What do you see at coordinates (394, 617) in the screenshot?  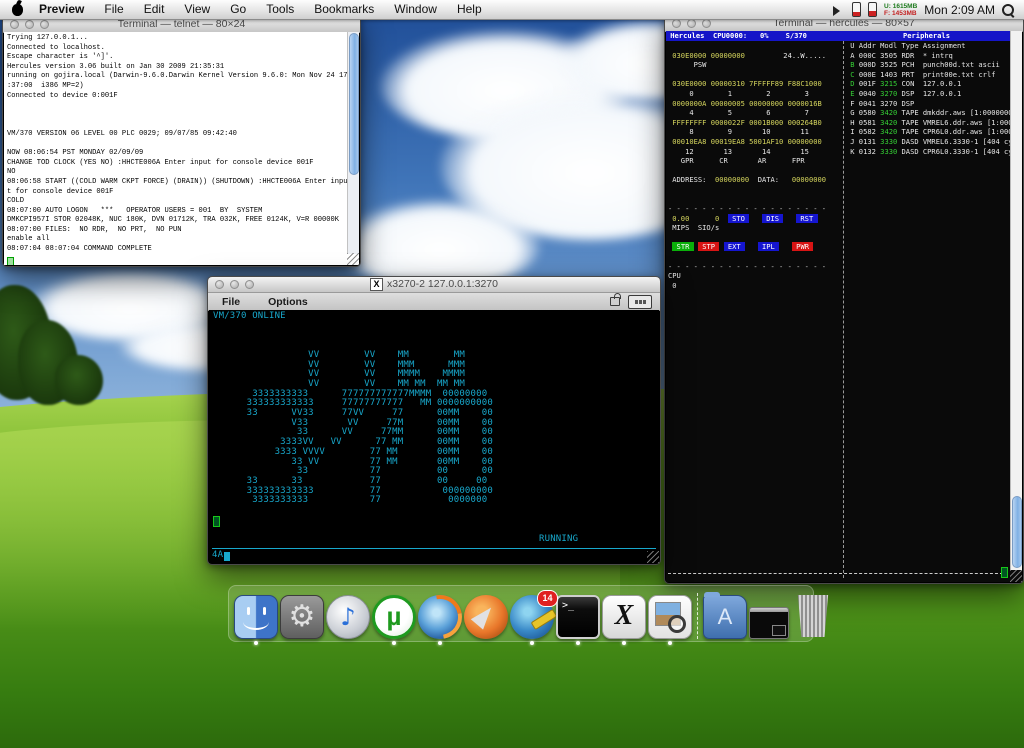 I see `utorrent-icon: µ` at bounding box center [394, 617].